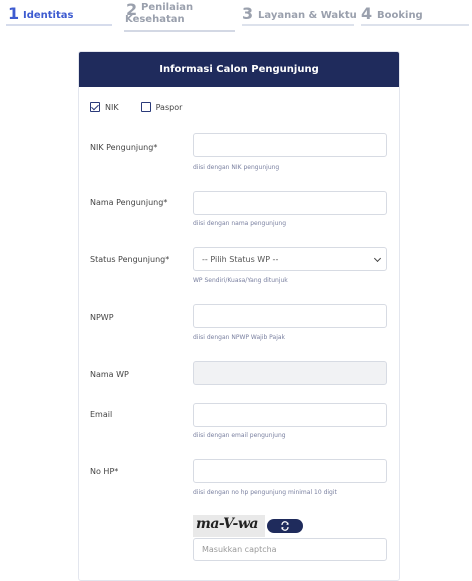  Describe the element at coordinates (159, 13) in the screenshot. I see `step-label: Penilaian Kesehatan` at that location.